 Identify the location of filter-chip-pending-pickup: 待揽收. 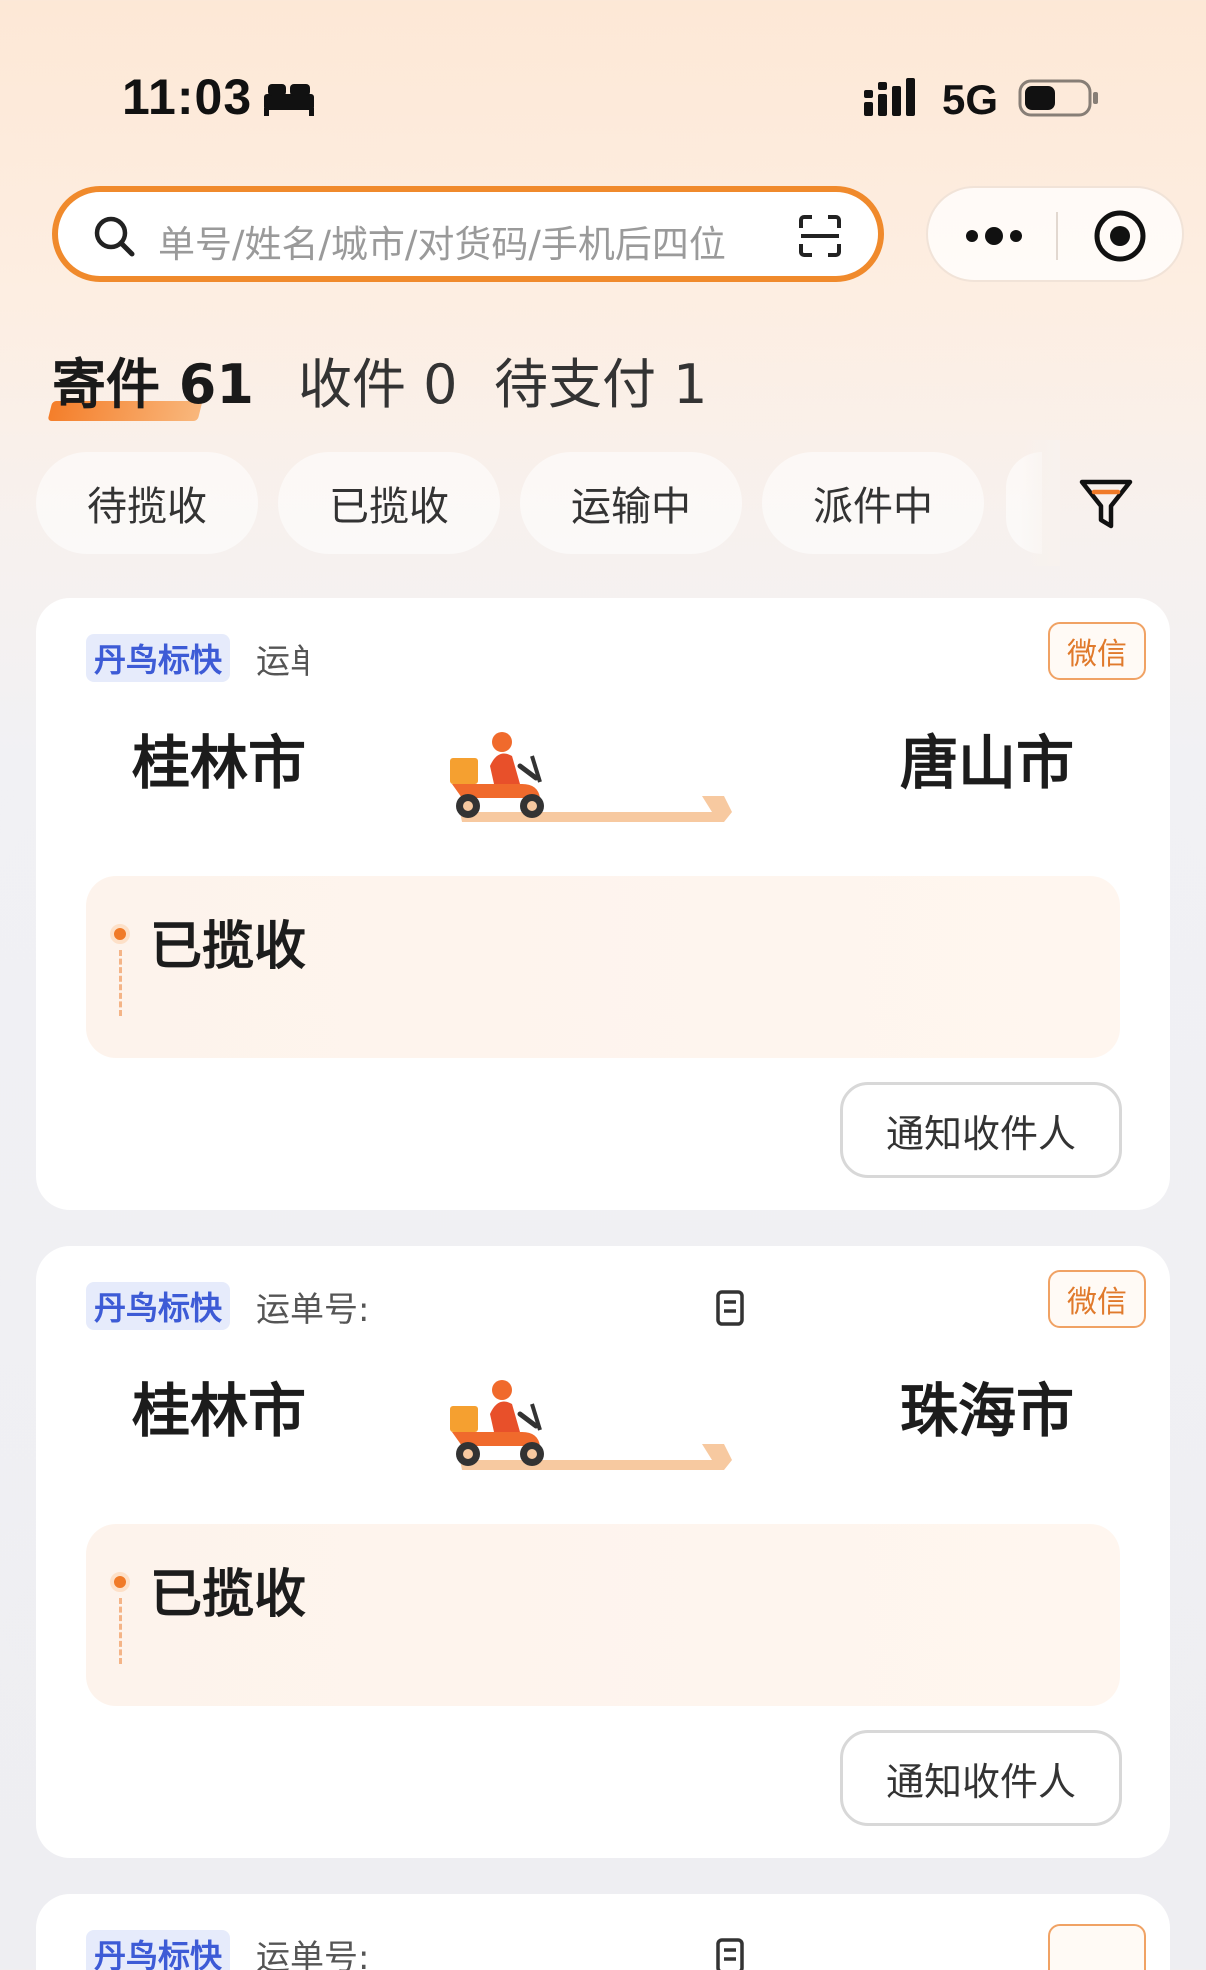
(147, 503).